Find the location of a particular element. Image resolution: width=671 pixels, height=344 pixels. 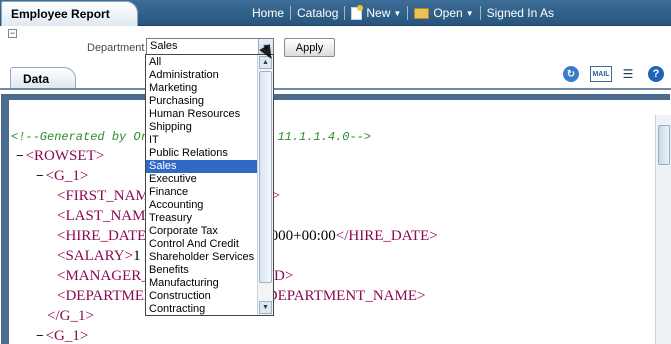

apply-button: Apply is located at coordinates (309, 47).